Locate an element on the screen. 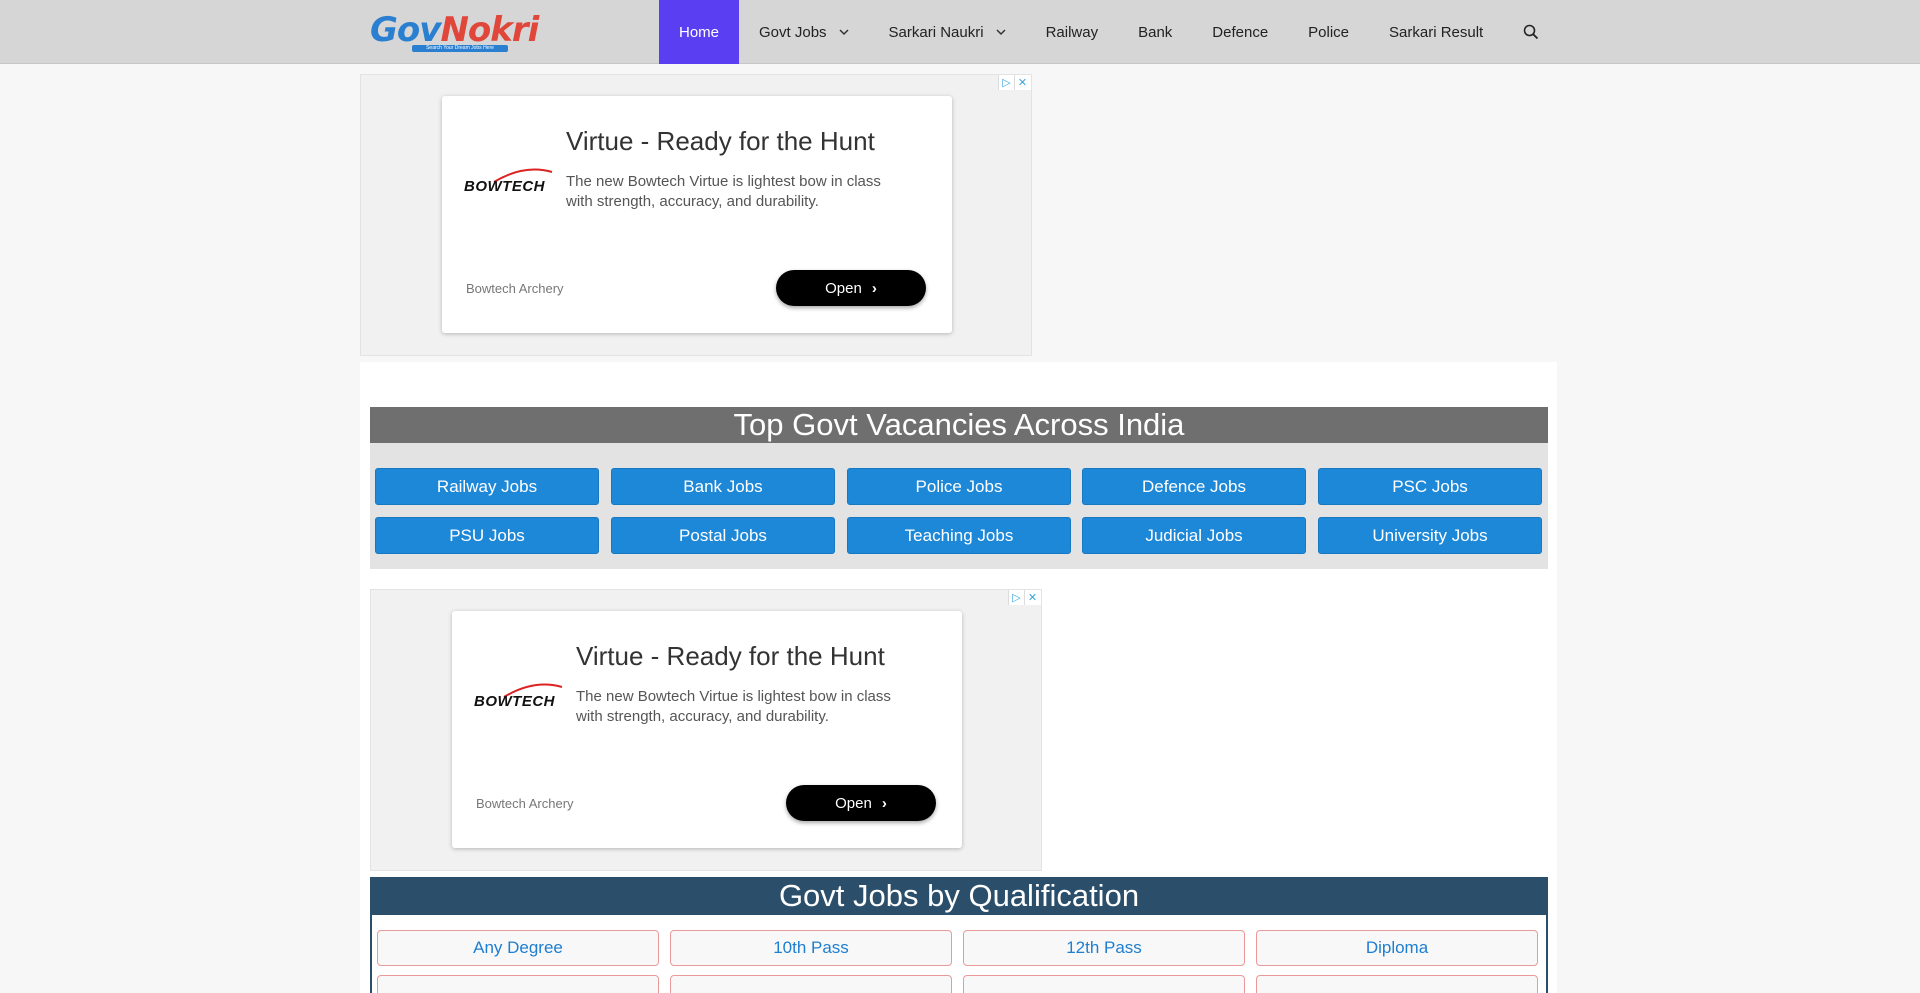 This screenshot has width=1920, height=993. nav-label: Sarkari Result is located at coordinates (1436, 32).